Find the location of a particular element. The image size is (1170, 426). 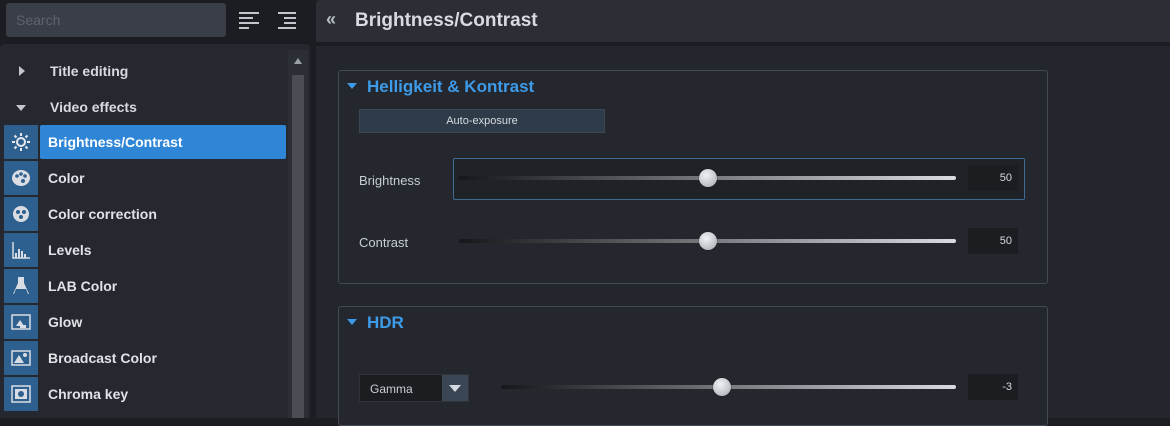

effect-levels: Levels is located at coordinates (145, 250).